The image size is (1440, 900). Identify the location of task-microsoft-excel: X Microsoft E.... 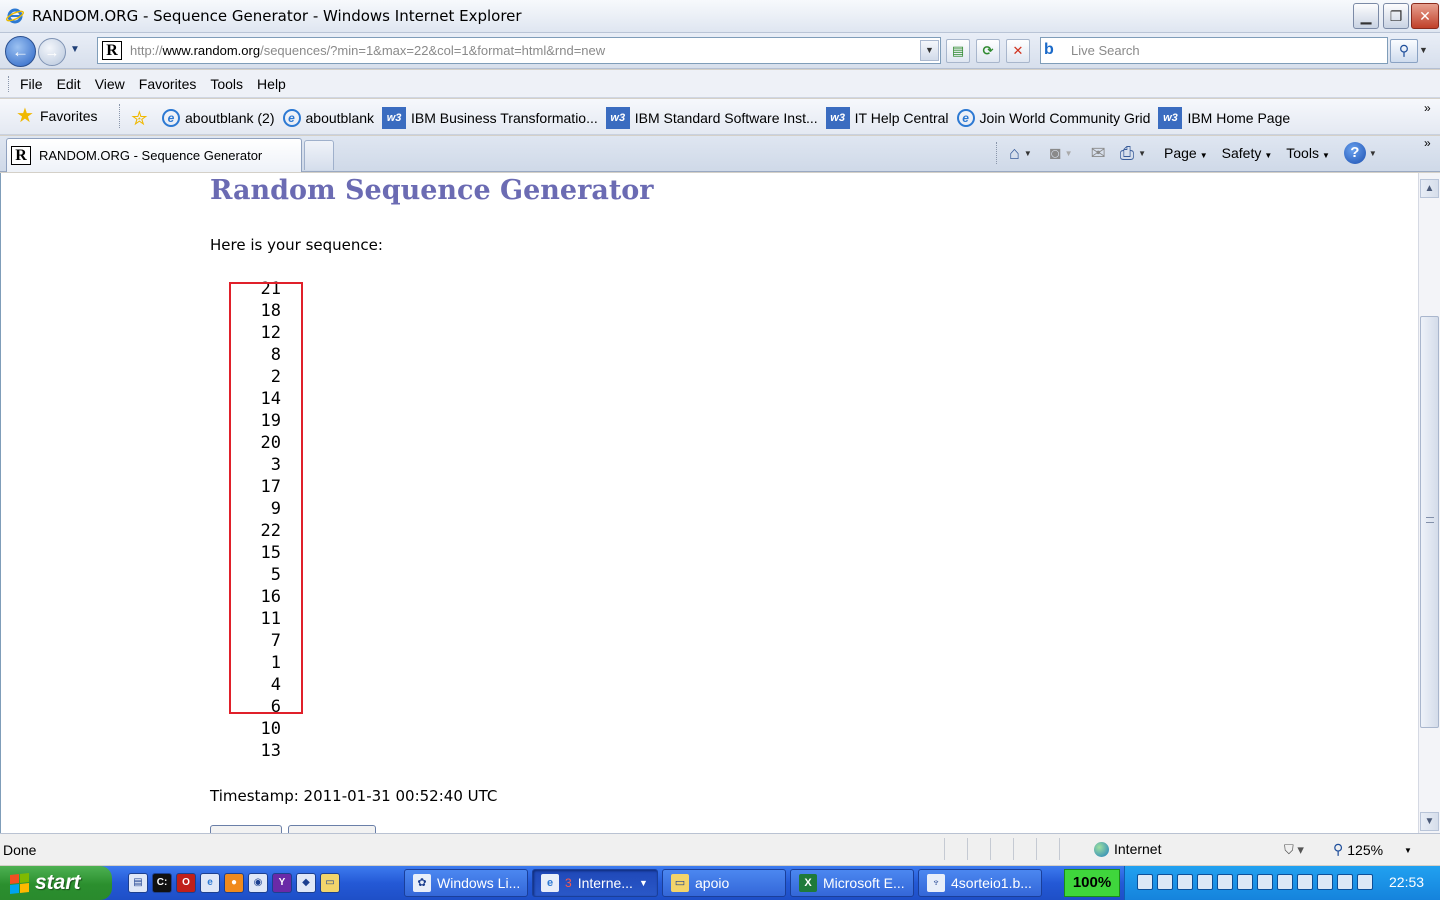
(852, 883).